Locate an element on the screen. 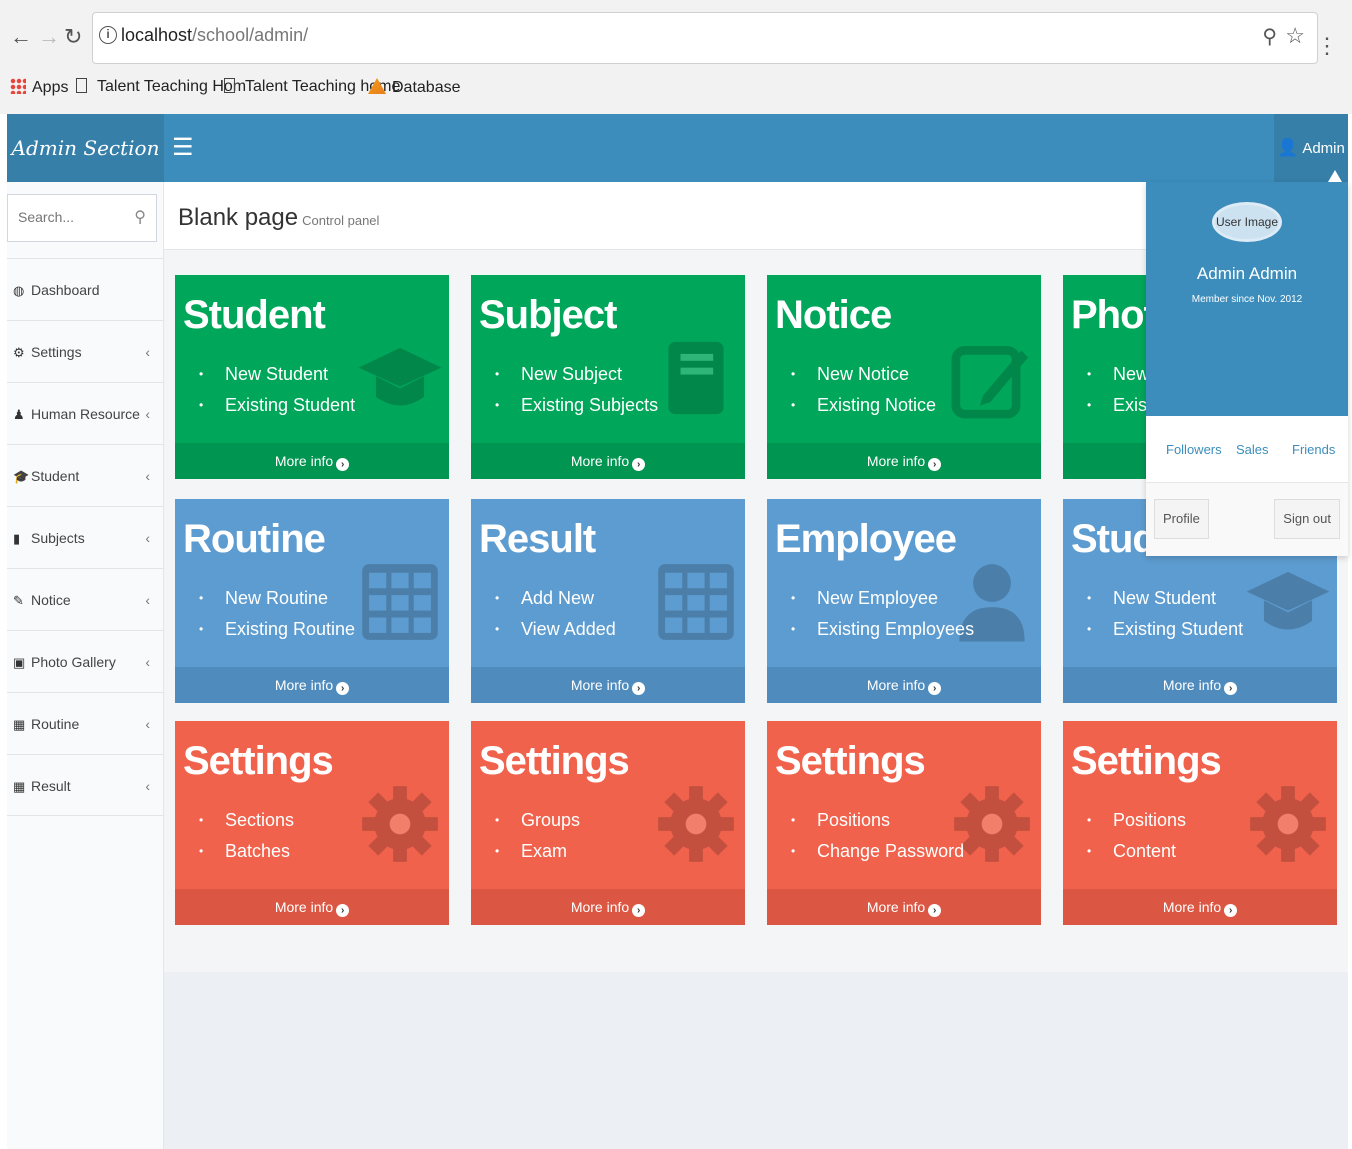 The image size is (1352, 1149). sidebar-item-photo-gallery: ▣ Photo Gallery ‹ is located at coordinates (85, 661).